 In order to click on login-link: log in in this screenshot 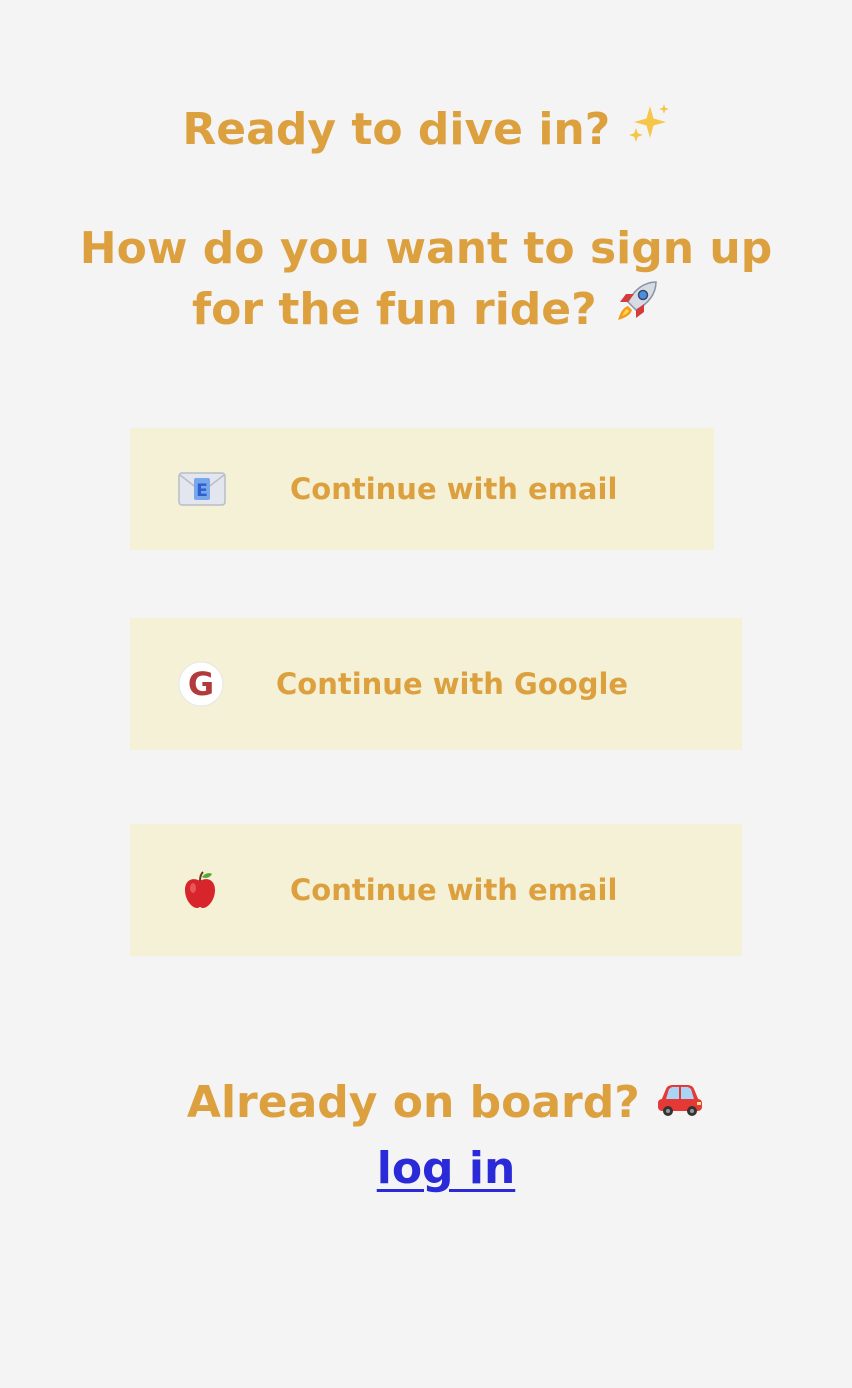, I will do `click(446, 1168)`.